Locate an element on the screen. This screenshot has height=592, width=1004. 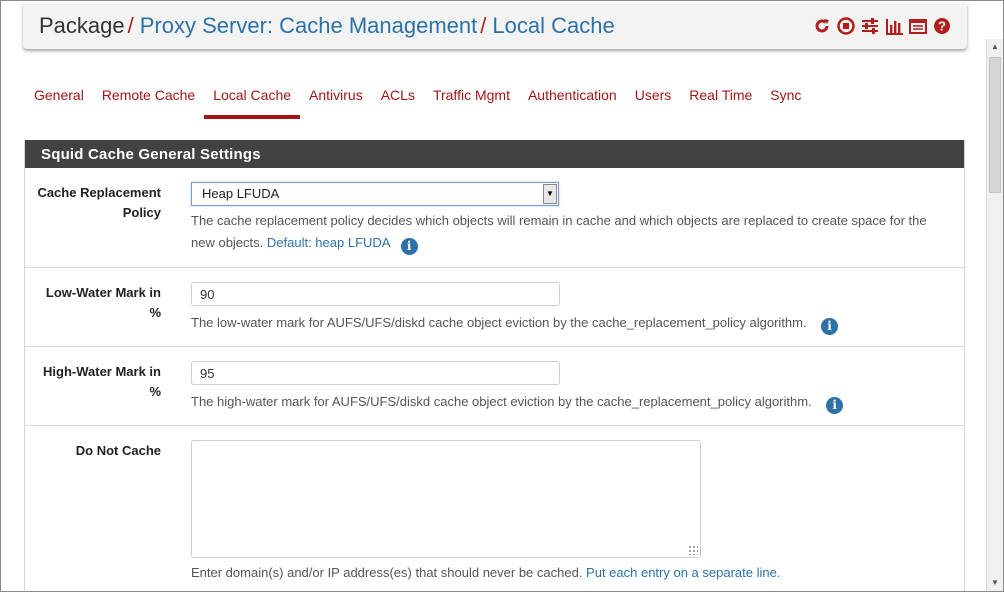
policy-select: Heap LFUDA ▼ is located at coordinates (375, 194).